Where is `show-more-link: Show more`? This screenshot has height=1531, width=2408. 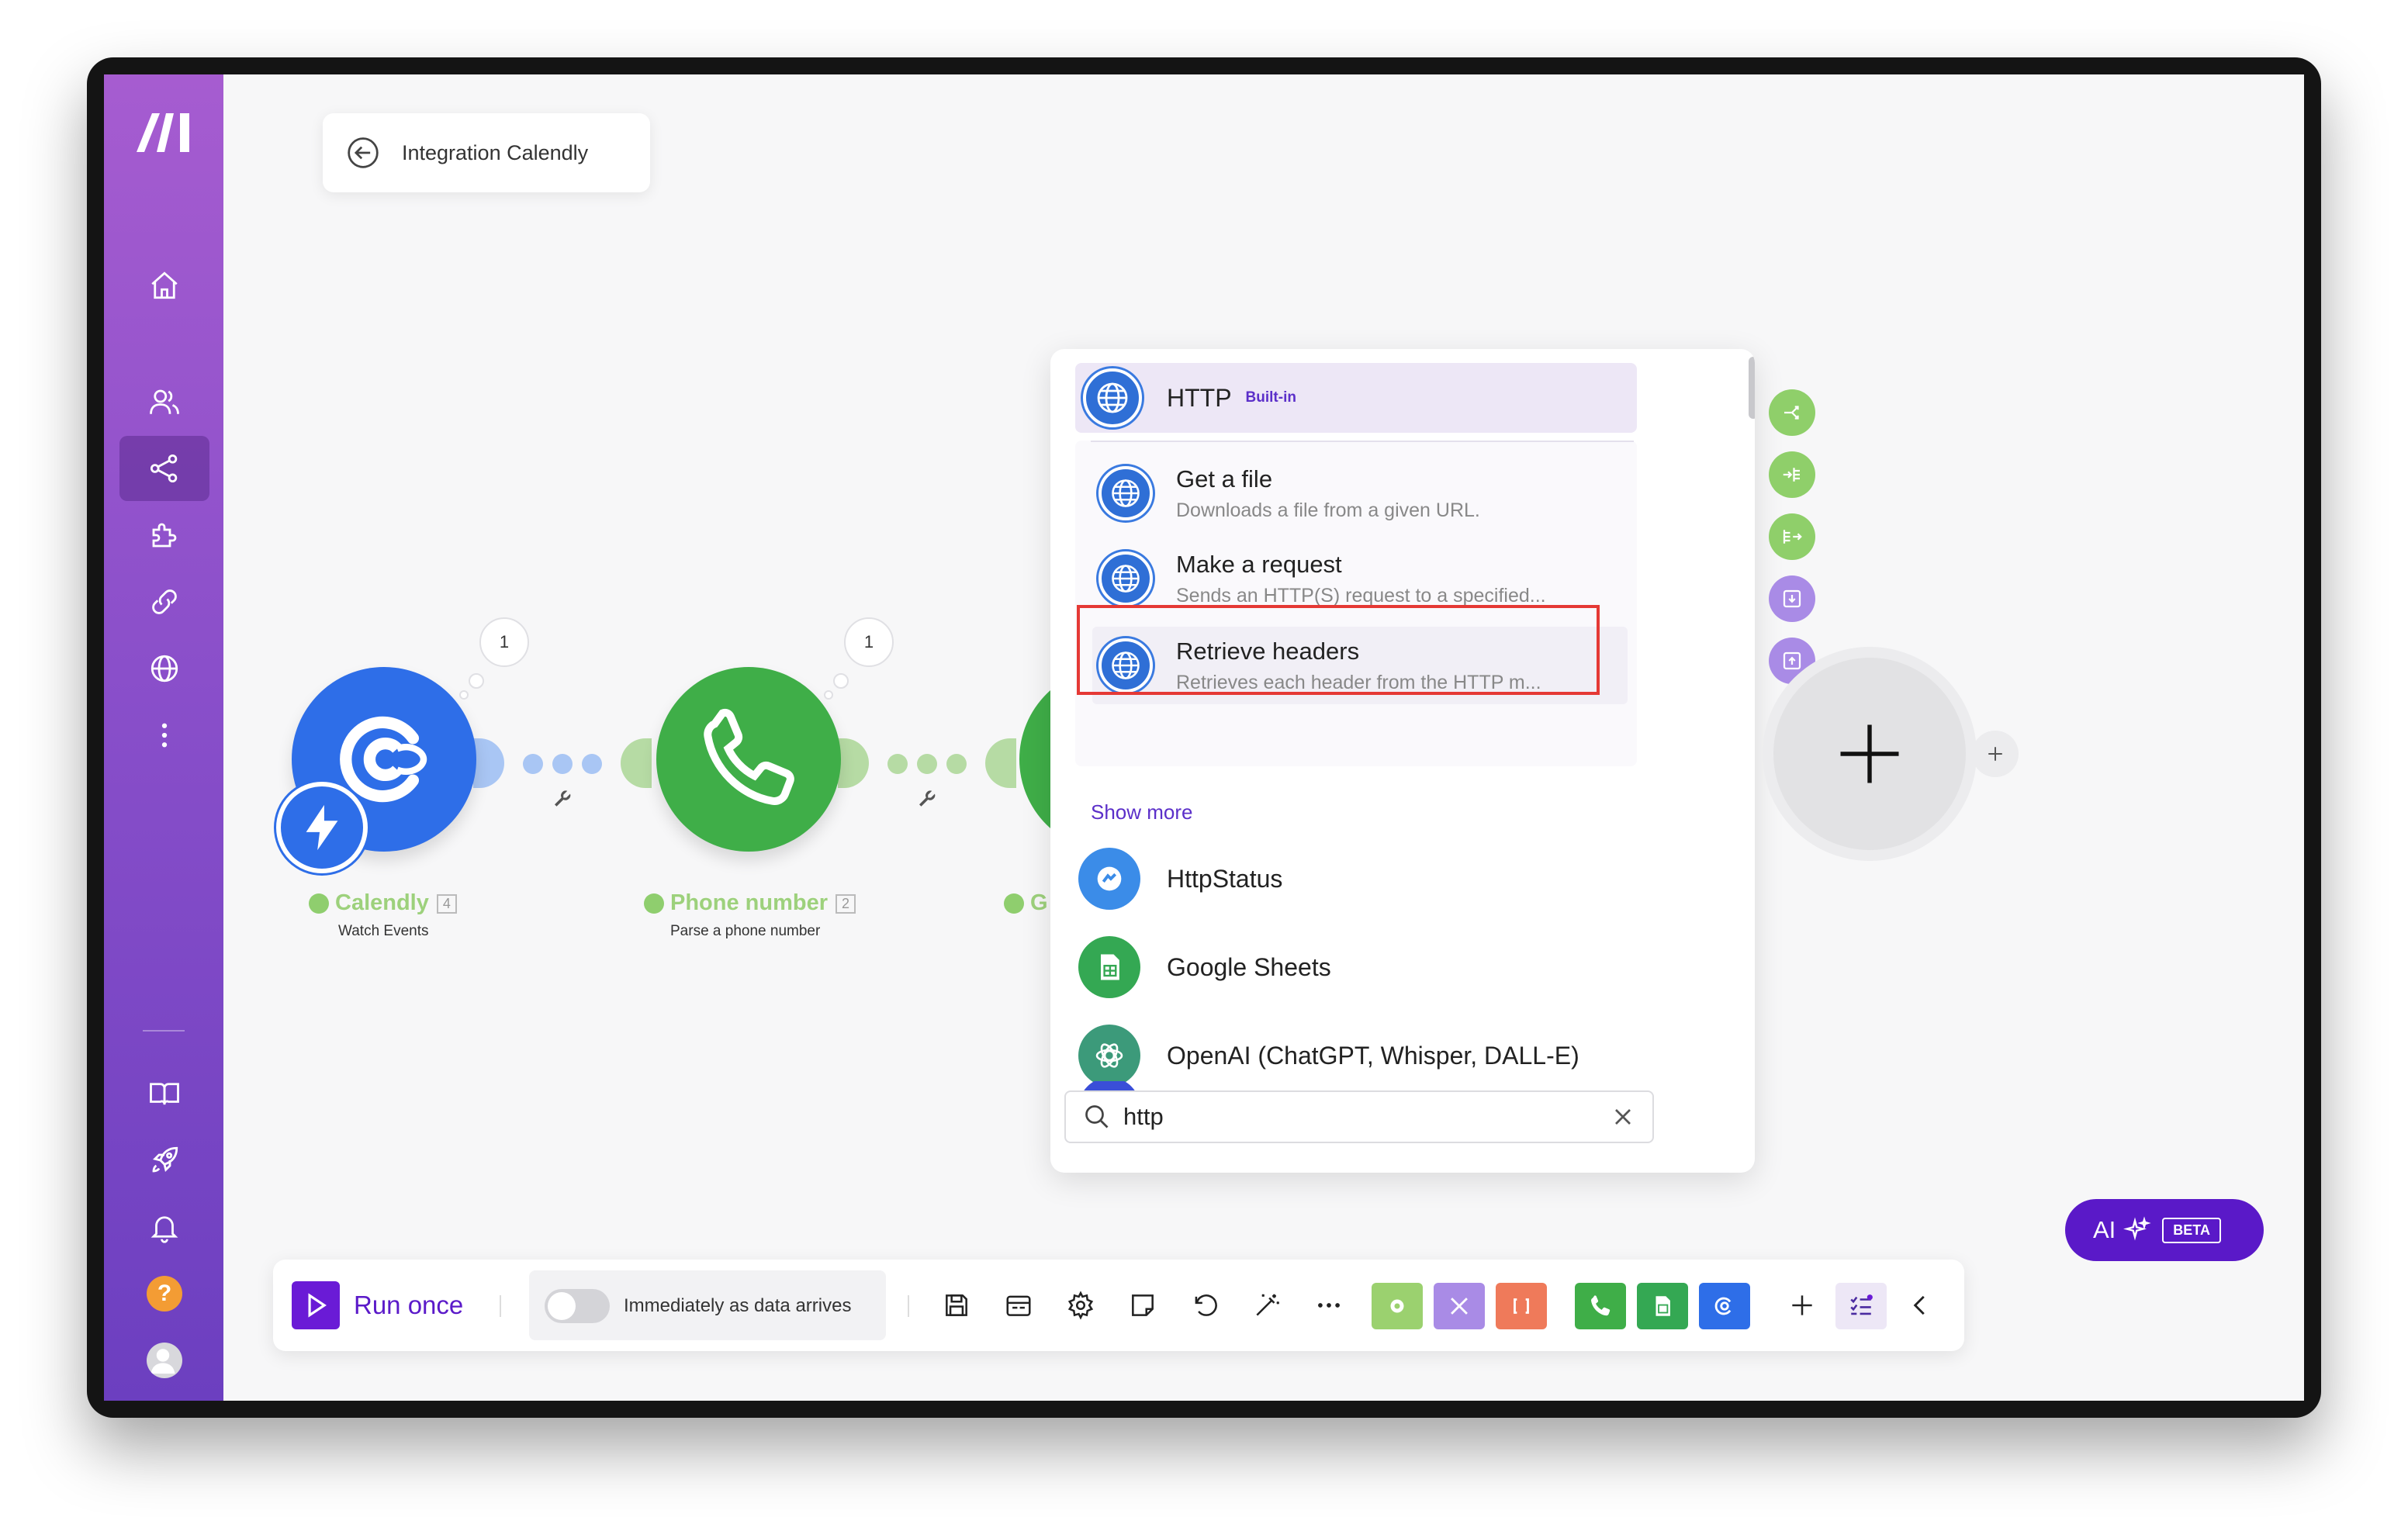
show-more-link: Show more is located at coordinates (1142, 812).